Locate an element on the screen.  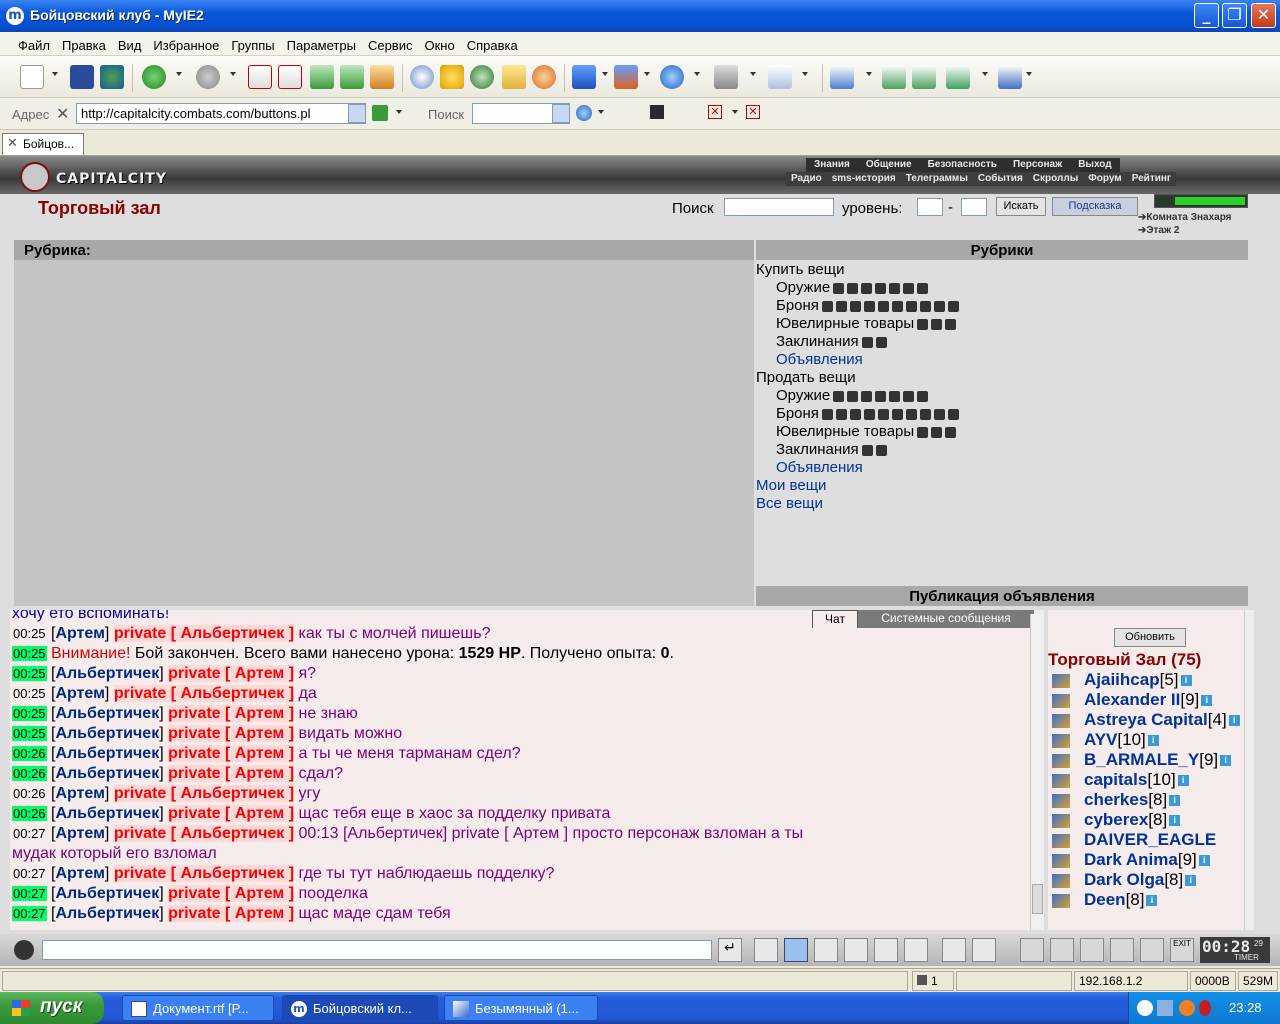
menu-view: Вид is located at coordinates (130, 42).